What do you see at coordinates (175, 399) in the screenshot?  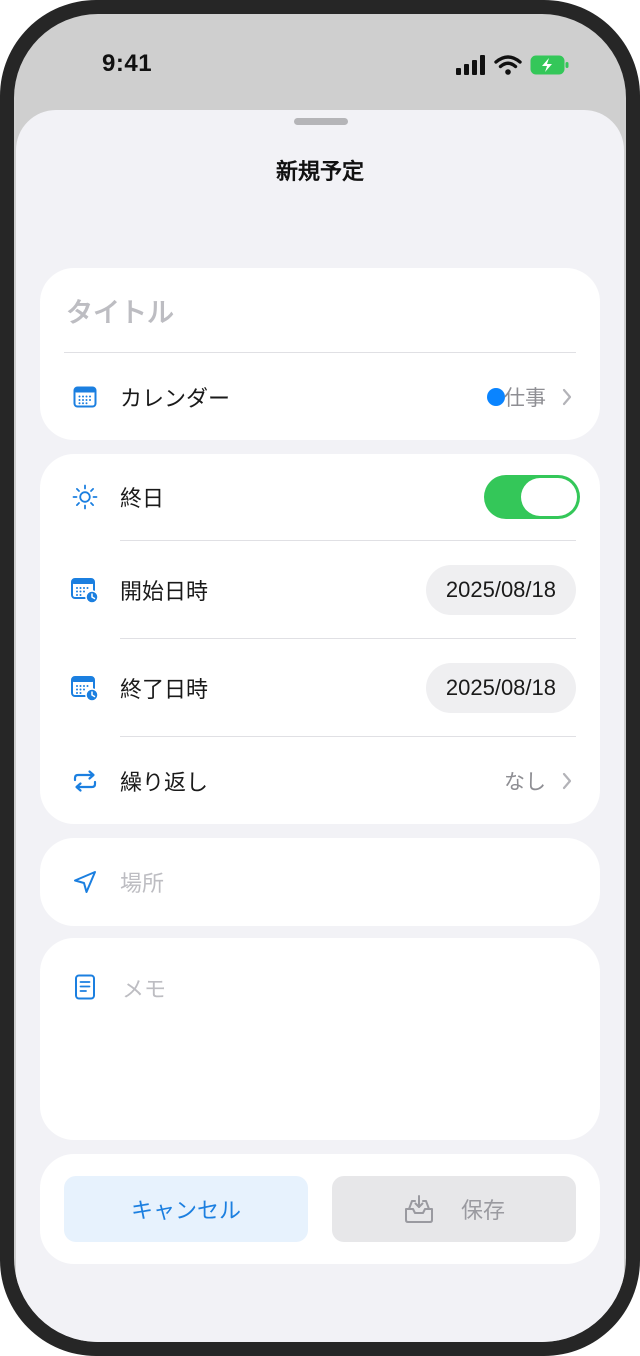 I see `calendar-label: カレンダー` at bounding box center [175, 399].